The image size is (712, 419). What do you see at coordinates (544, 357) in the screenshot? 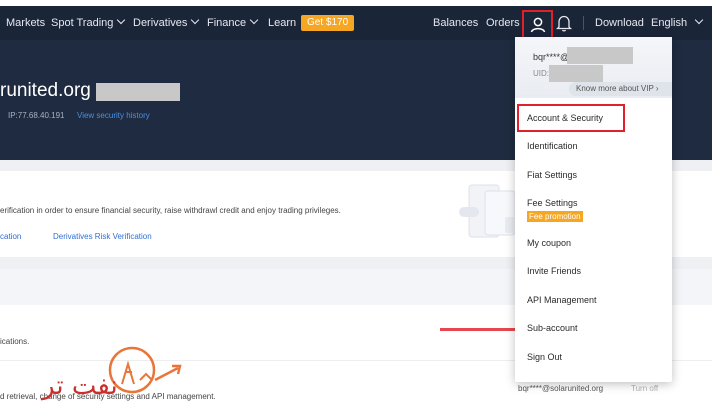
I see `menu-sign-out: Sign Out` at bounding box center [544, 357].